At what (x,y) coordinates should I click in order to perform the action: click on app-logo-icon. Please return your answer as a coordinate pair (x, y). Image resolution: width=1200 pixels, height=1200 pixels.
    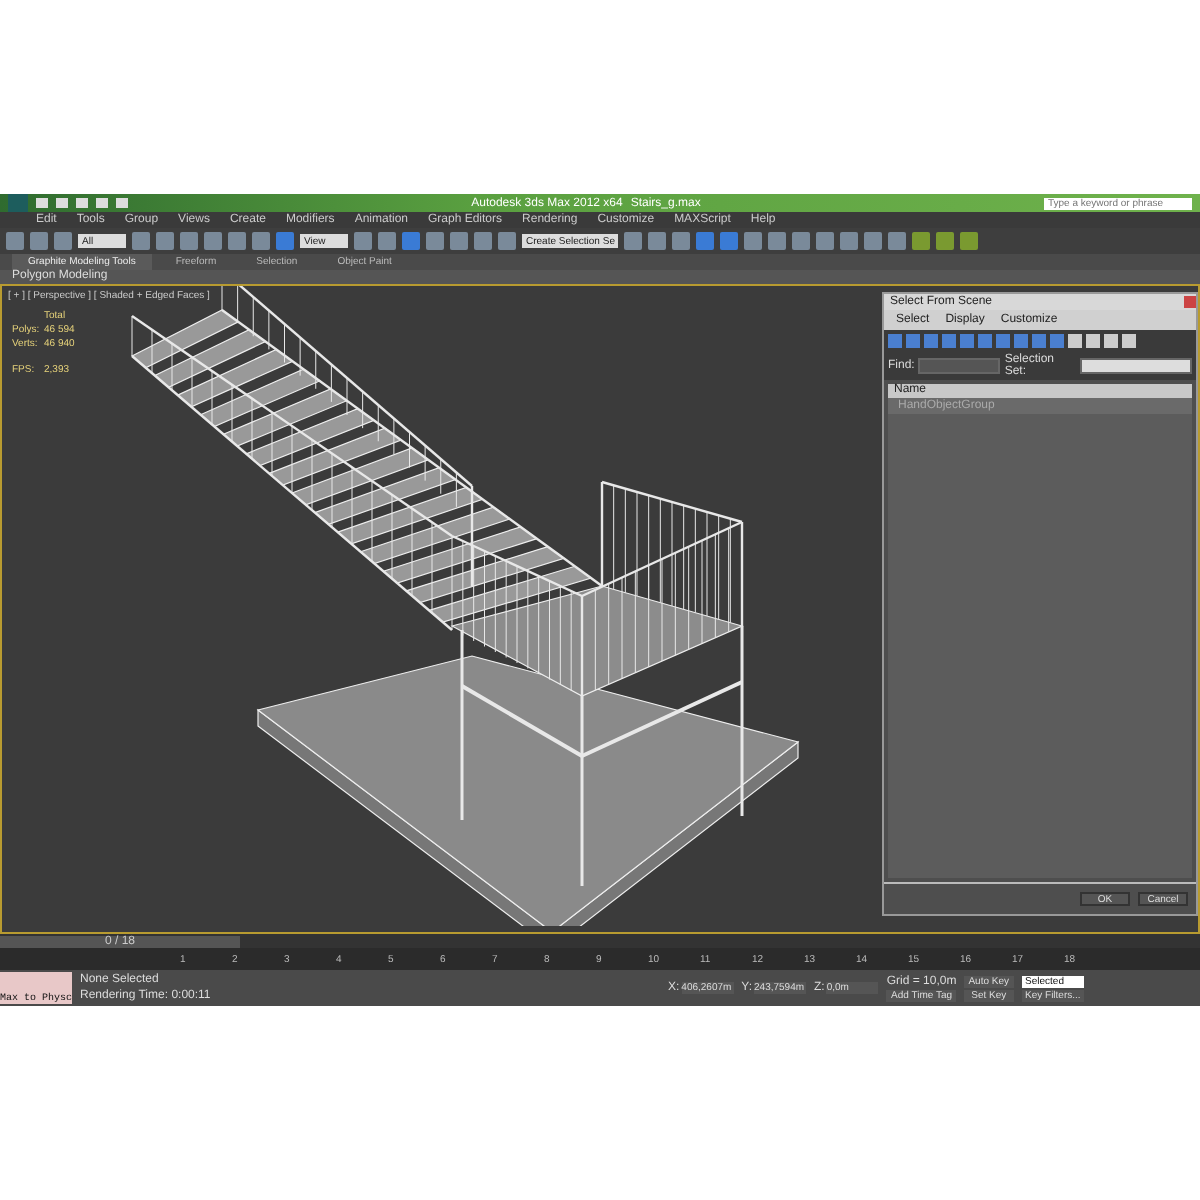
    Looking at the image, I should click on (18, 203).